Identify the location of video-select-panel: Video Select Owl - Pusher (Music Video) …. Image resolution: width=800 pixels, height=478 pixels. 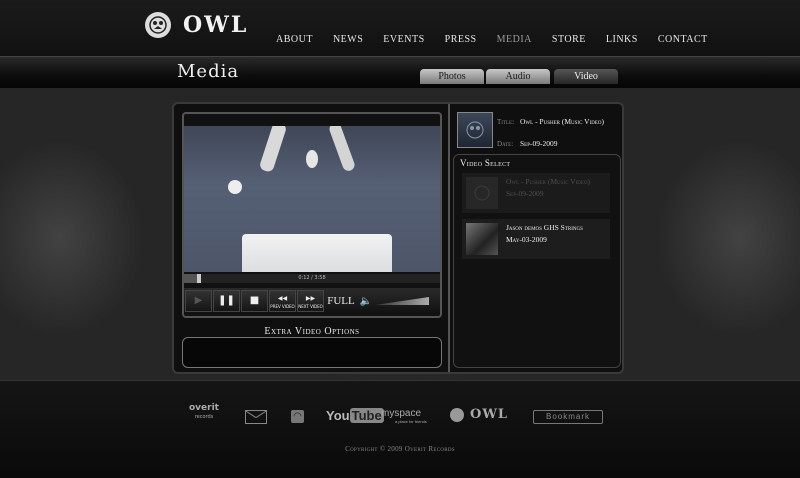
(537, 261).